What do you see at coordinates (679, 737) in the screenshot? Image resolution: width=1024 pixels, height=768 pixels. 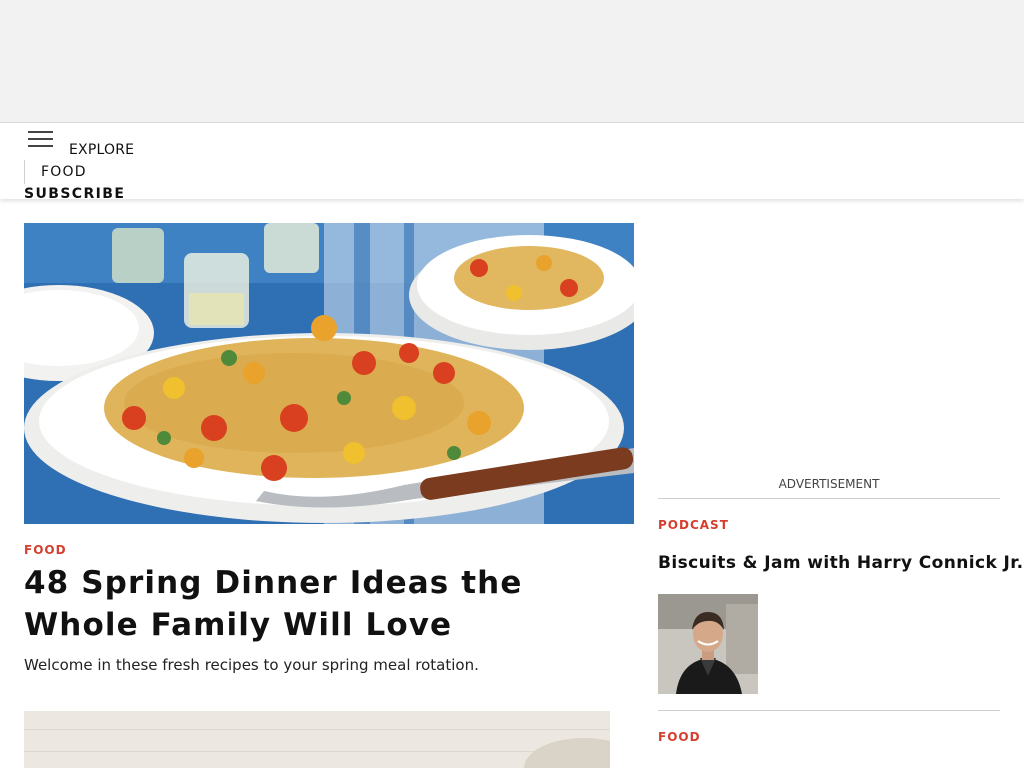 I see `sidebar-food-category: FOOD` at bounding box center [679, 737].